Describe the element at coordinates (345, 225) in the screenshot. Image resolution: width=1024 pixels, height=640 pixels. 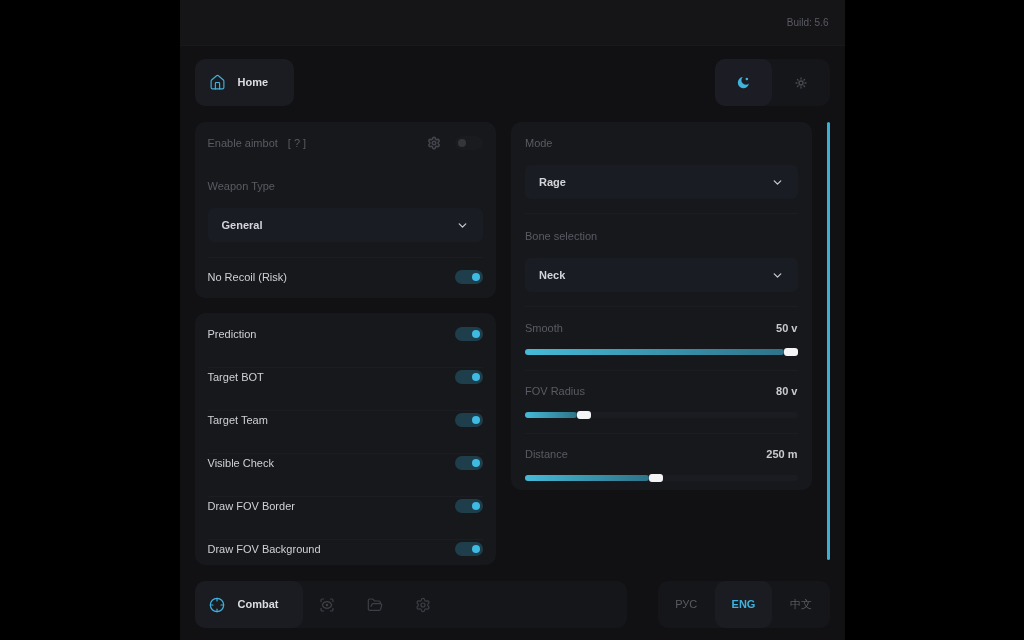
I see `weapon-type-dropdown: General` at that location.